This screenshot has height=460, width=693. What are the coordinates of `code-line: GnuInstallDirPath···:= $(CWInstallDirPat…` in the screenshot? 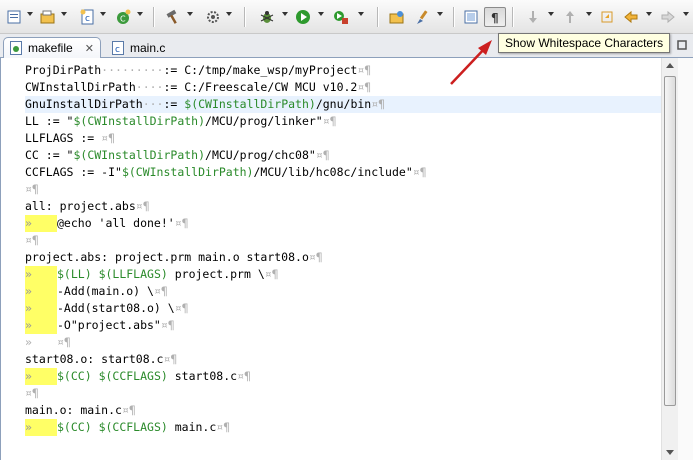 It's located at (343, 104).